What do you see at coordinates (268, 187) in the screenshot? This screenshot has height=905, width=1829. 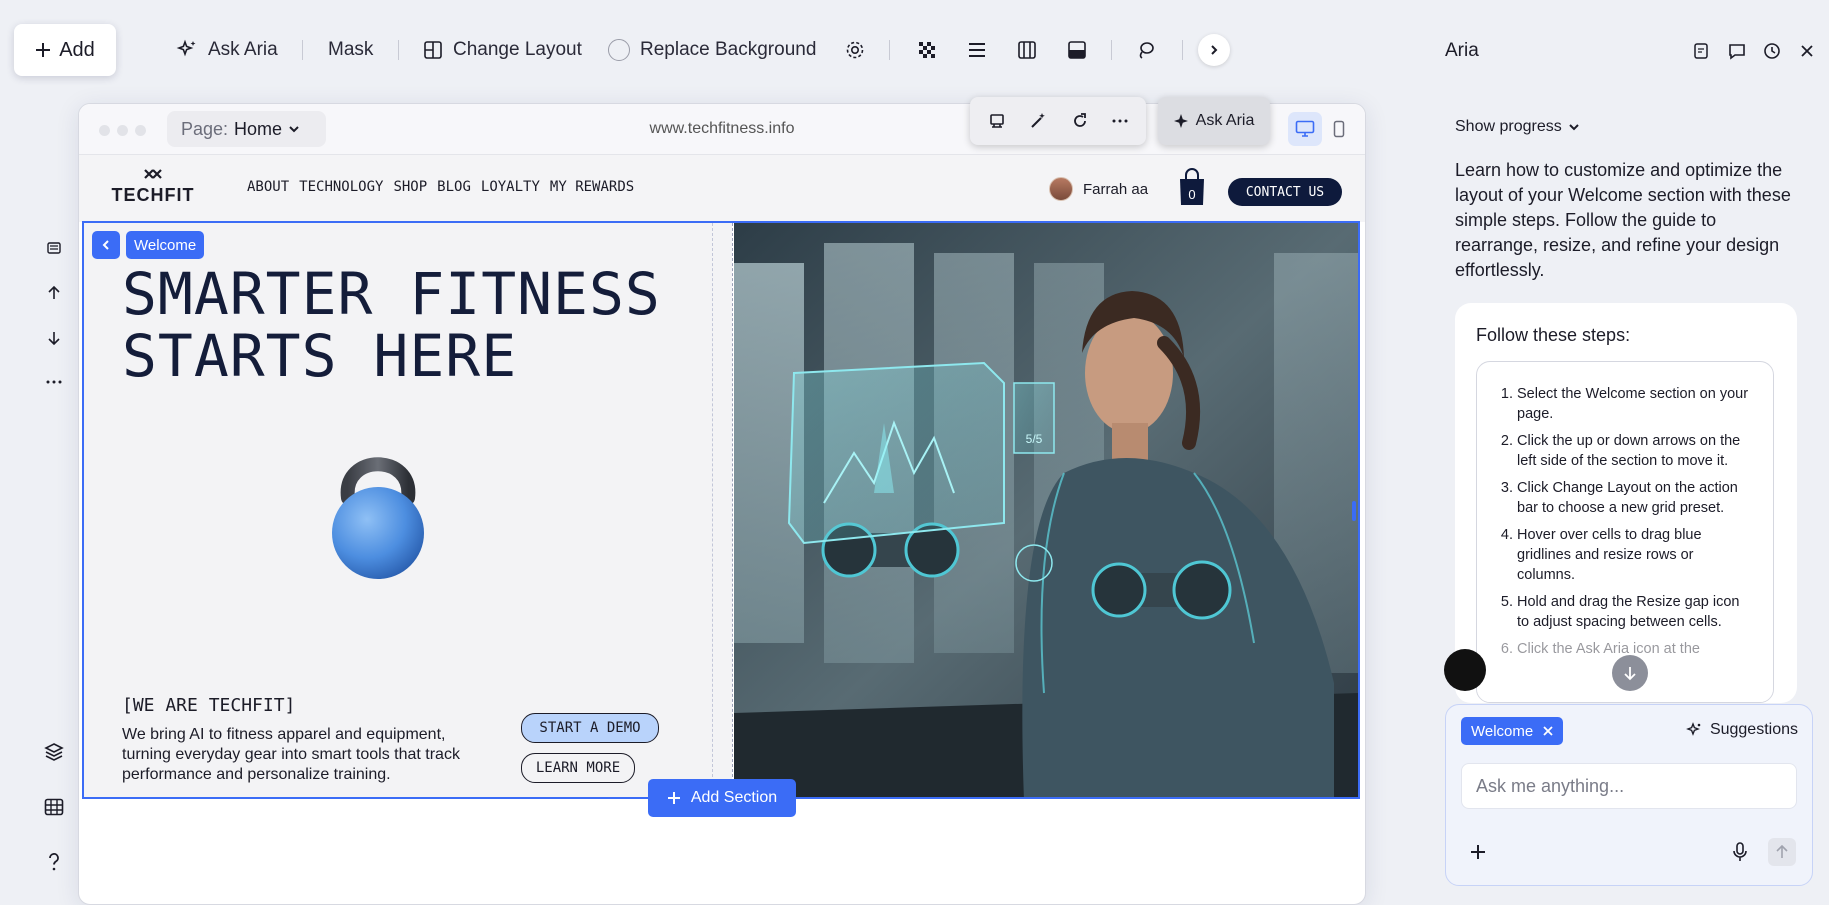 I see `nav-about: ABOUT` at bounding box center [268, 187].